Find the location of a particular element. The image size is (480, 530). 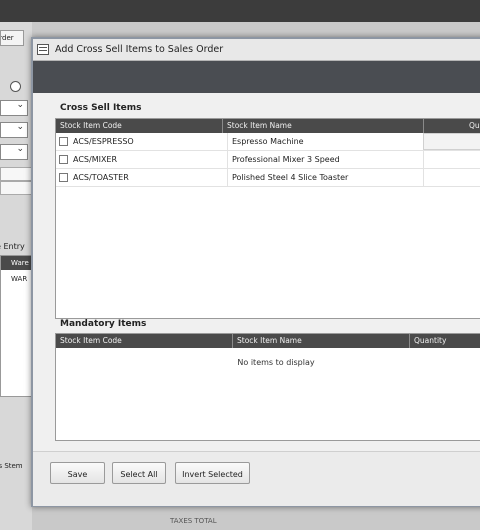

stock-item-name: Professional Mixer 3 Speed is located at coordinates (283, 159).